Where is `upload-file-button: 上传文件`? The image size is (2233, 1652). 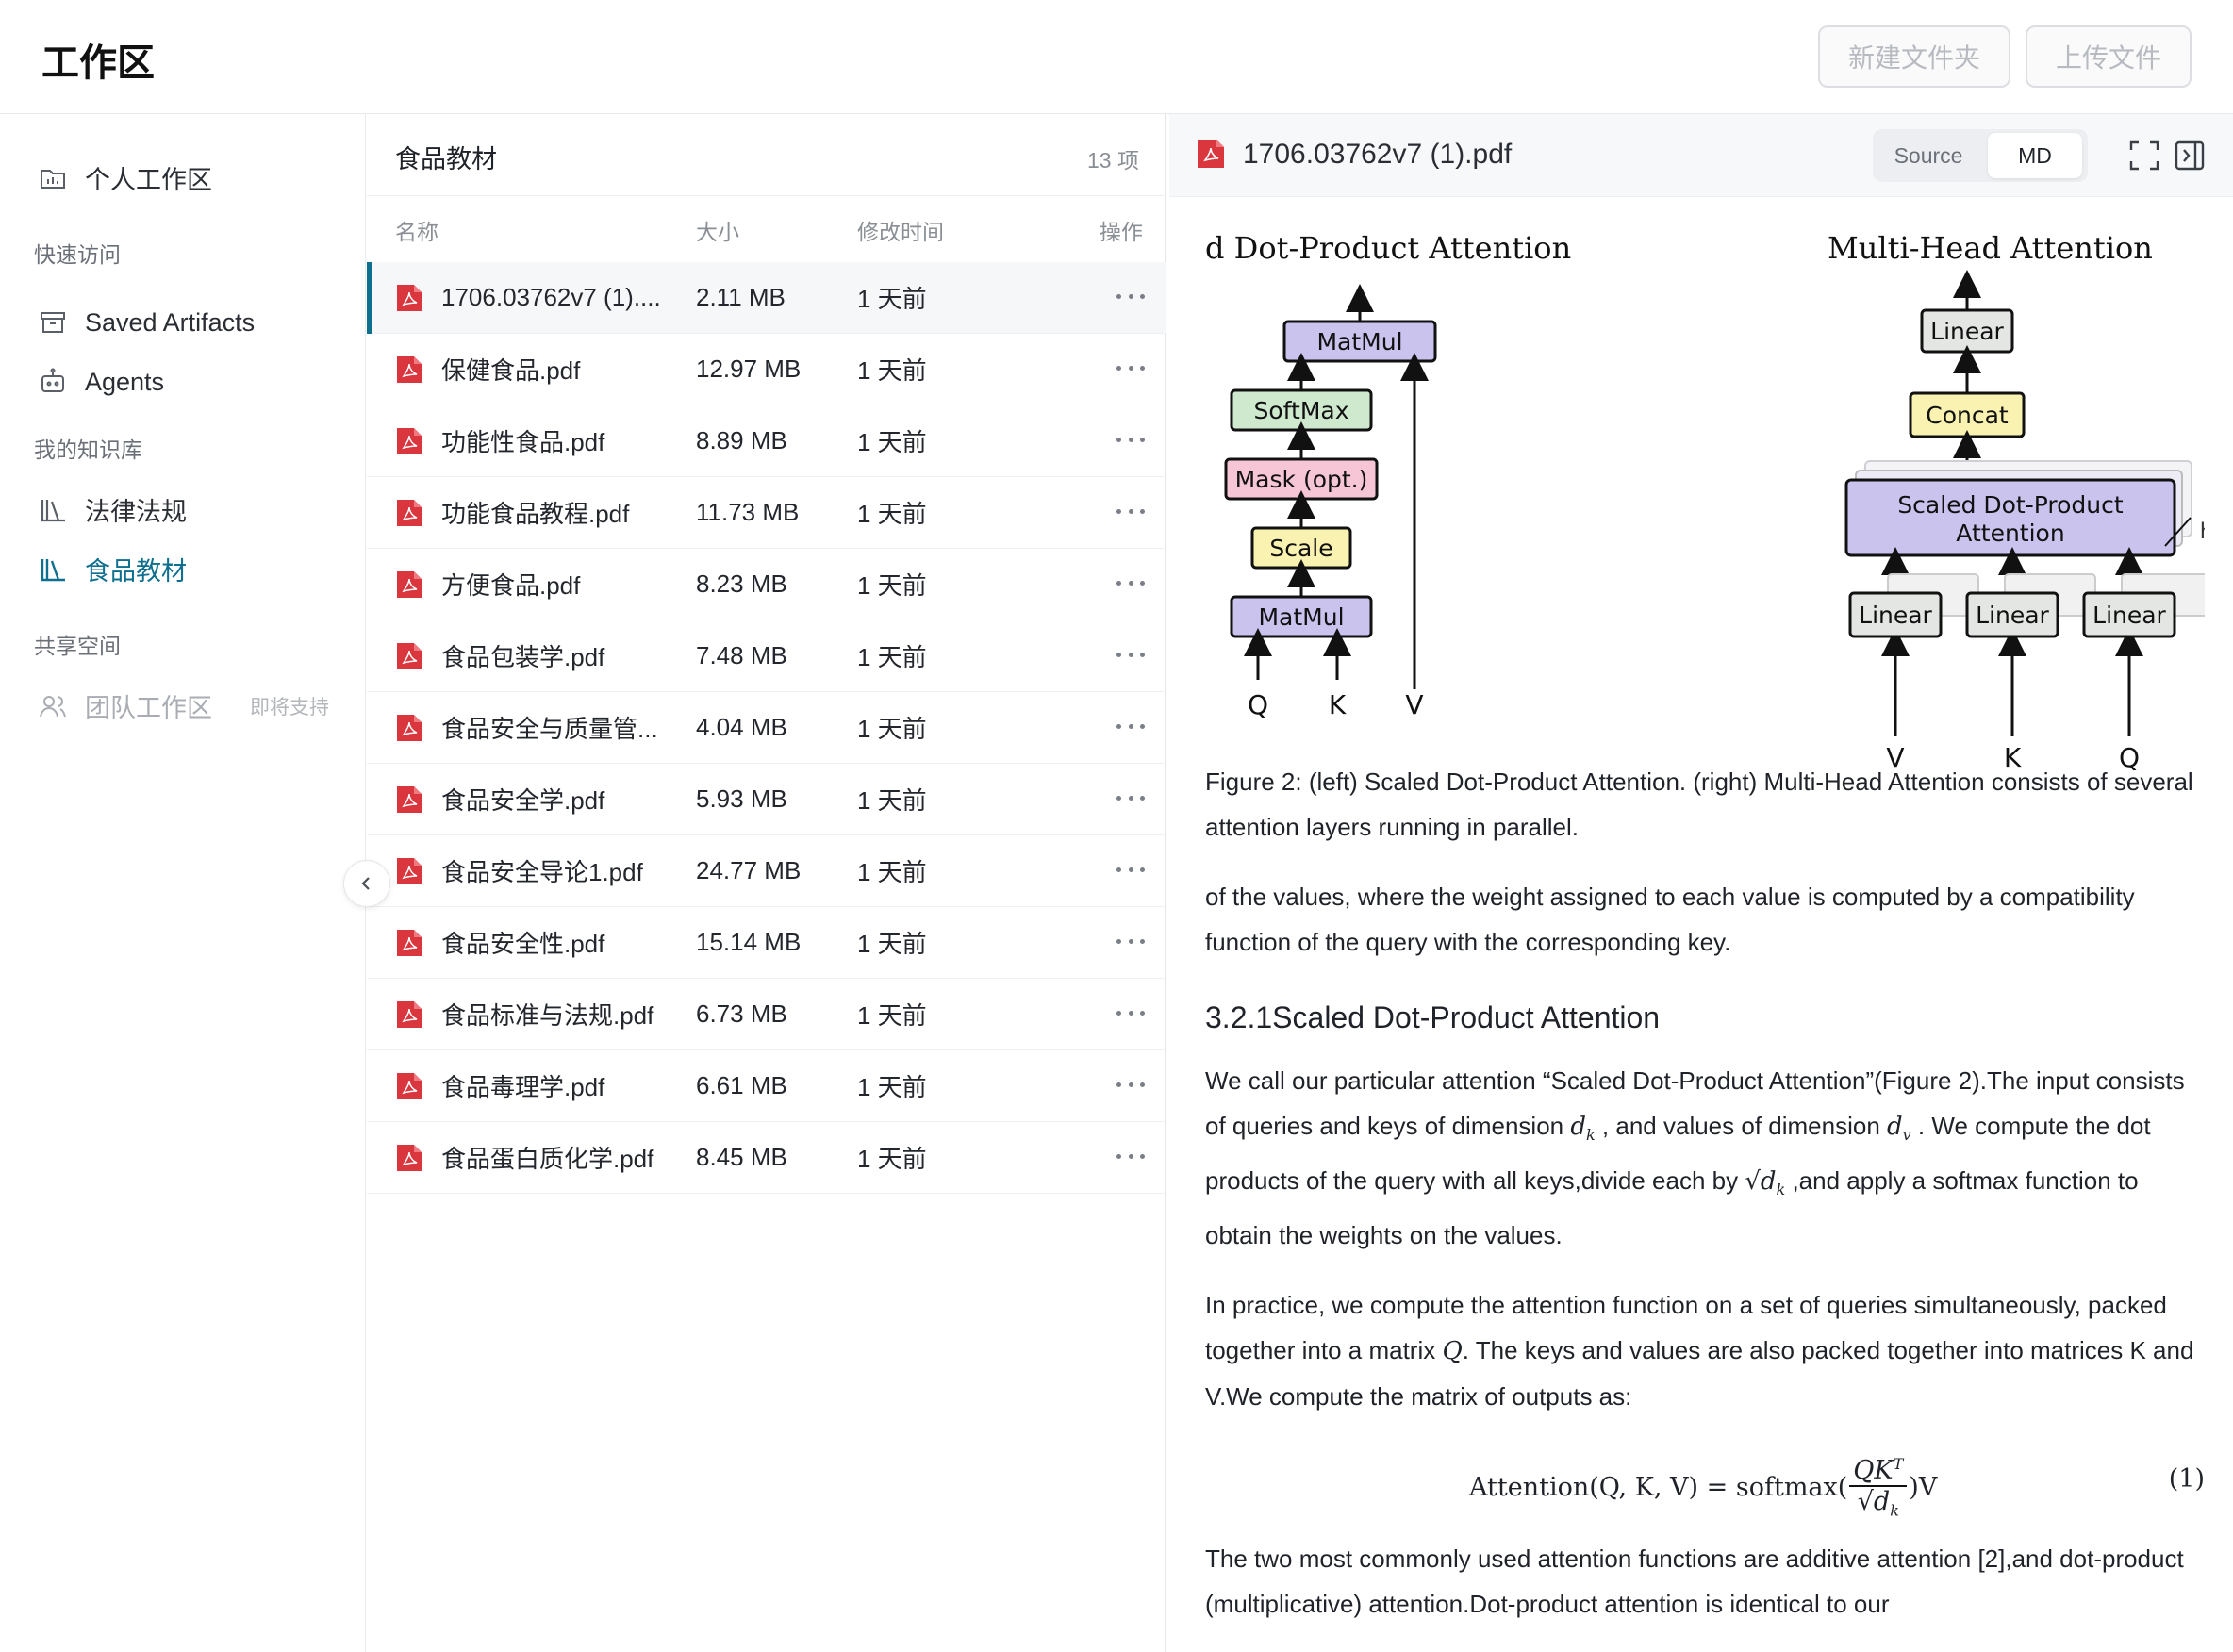
upload-file-button: 上传文件 is located at coordinates (2109, 56).